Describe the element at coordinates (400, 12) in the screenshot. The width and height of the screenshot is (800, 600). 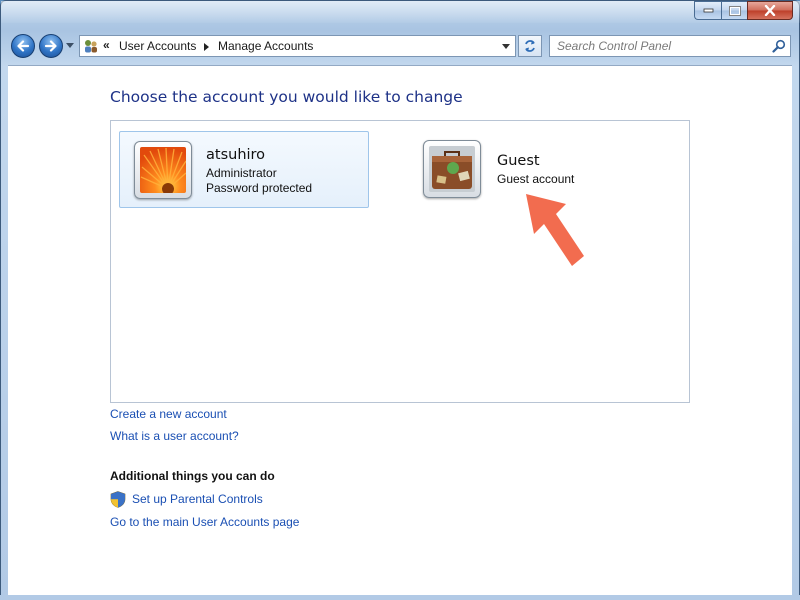
I see `title-bar` at that location.